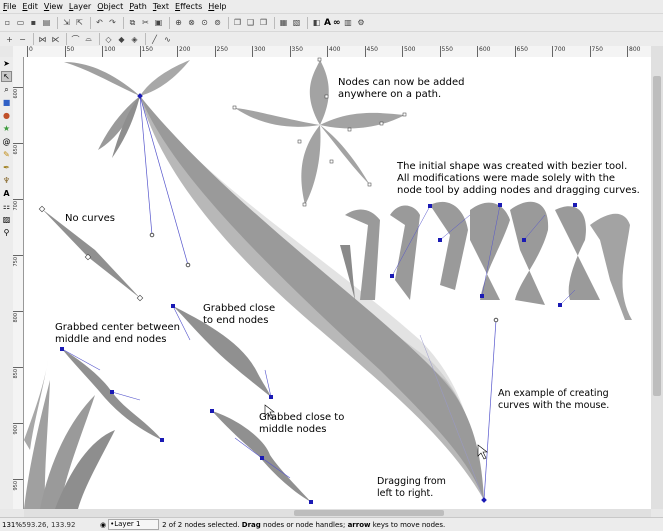  I want to click on menu-help: Help, so click(217, 6).